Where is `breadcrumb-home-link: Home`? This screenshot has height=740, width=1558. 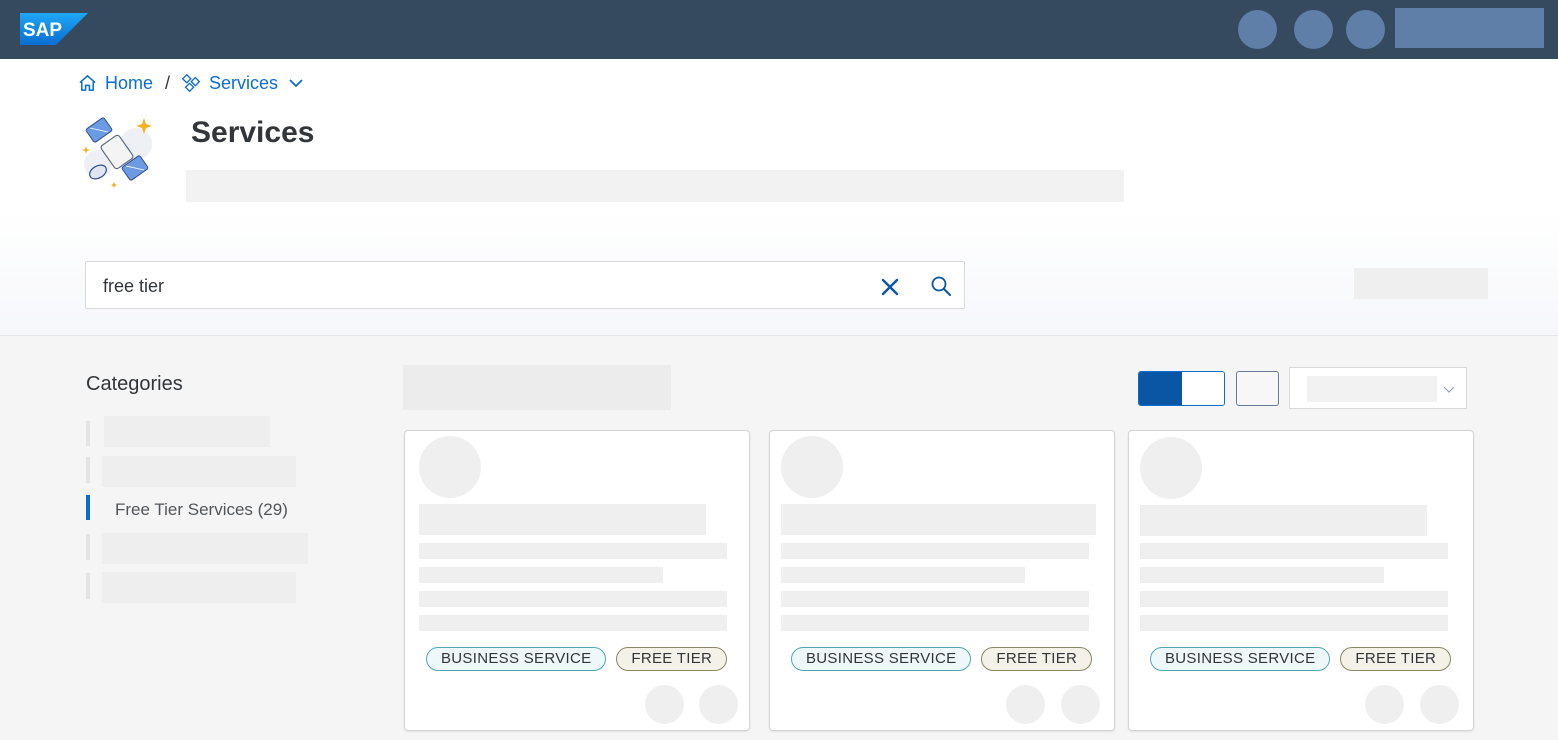
breadcrumb-home-link: Home is located at coordinates (115, 83).